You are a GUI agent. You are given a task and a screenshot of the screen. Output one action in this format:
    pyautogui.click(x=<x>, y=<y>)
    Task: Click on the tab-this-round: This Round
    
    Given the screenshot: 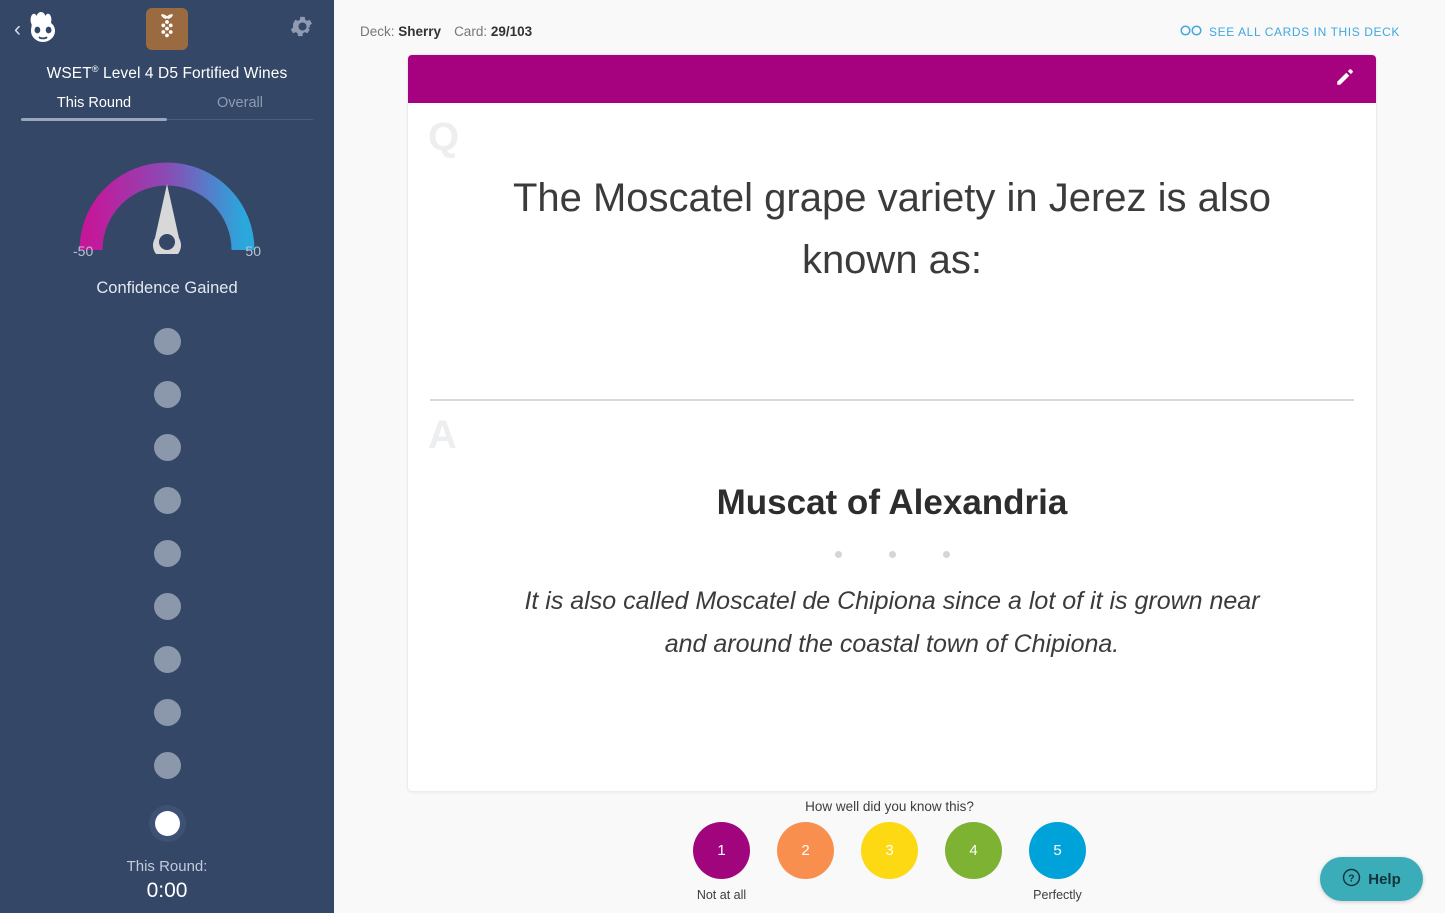 What is the action you would take?
    pyautogui.click(x=94, y=108)
    